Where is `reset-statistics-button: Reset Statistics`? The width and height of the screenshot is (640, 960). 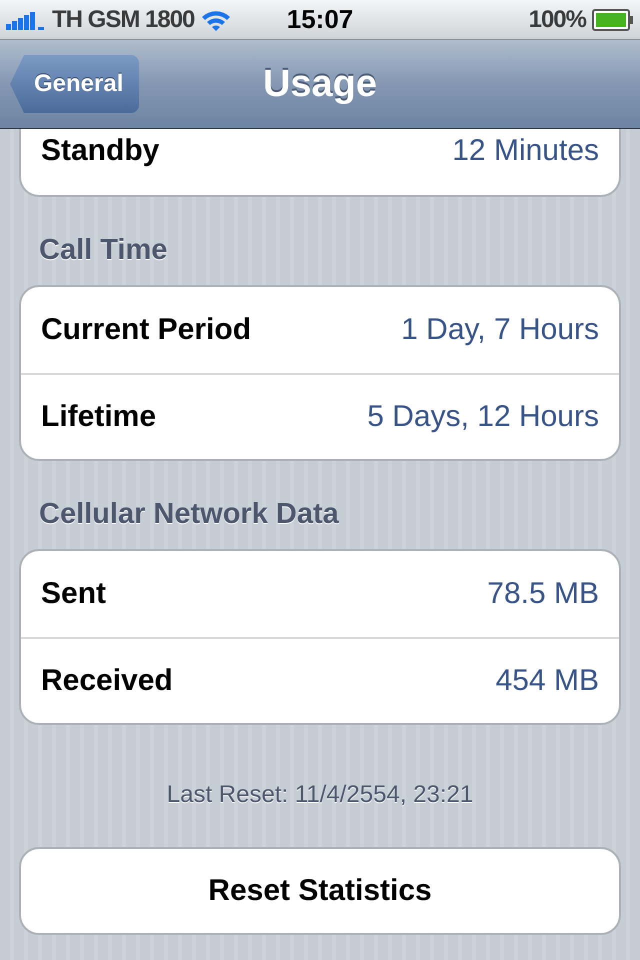 reset-statistics-button: Reset Statistics is located at coordinates (320, 891).